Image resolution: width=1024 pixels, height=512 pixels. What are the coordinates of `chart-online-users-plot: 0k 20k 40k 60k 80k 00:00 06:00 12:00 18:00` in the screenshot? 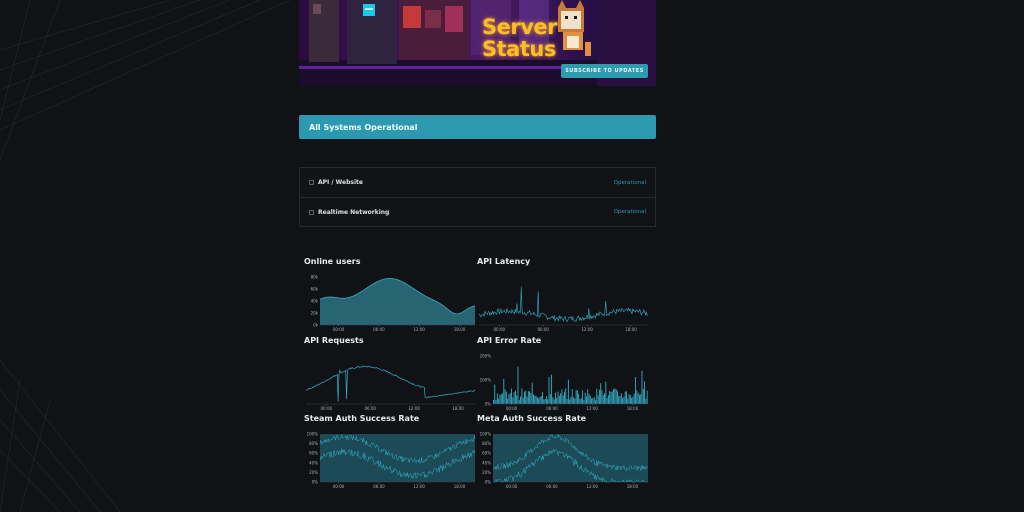 It's located at (393, 303).